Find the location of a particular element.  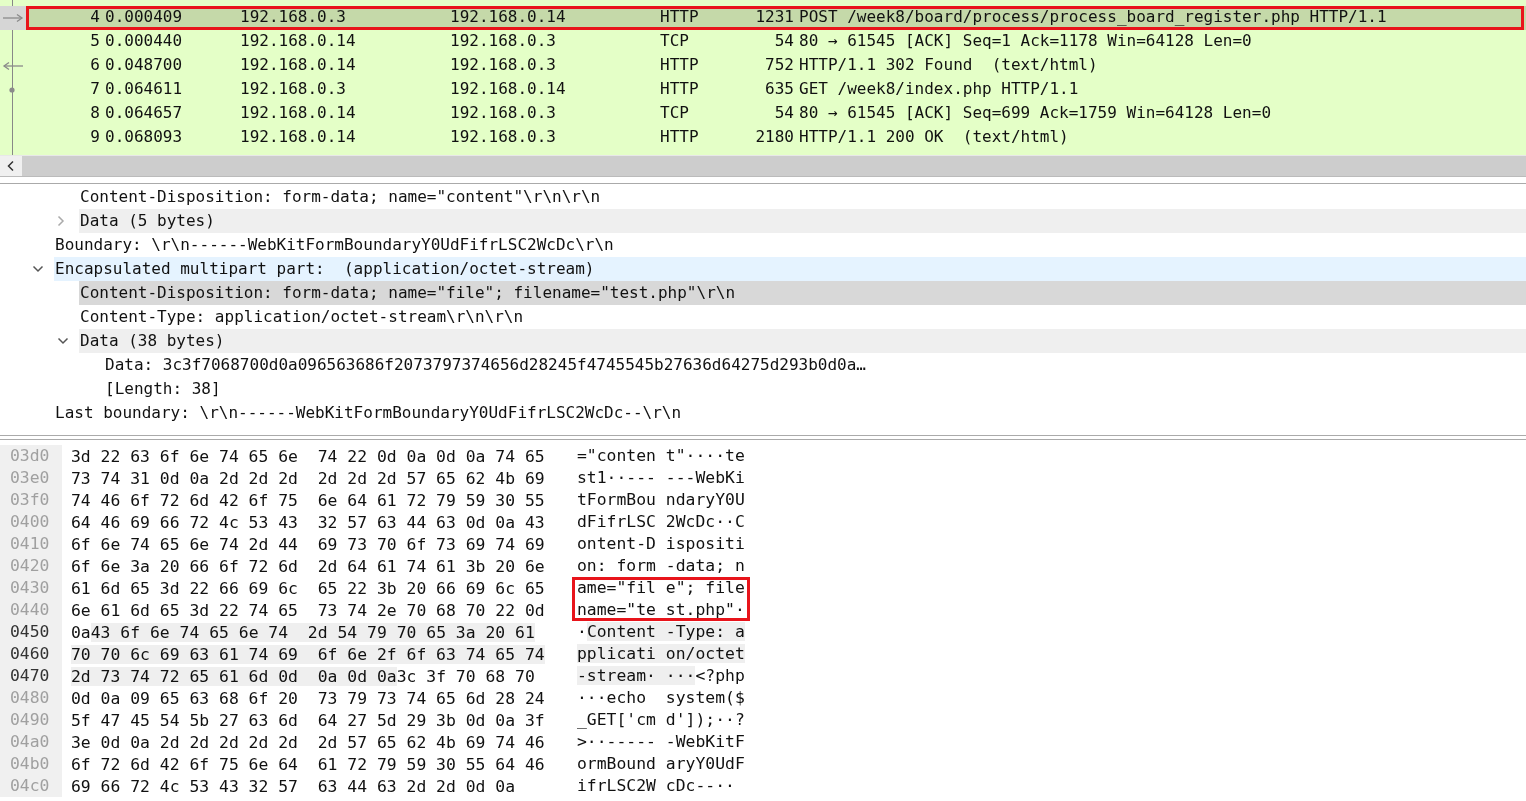

packet-time: 0.068093 is located at coordinates (144, 136).